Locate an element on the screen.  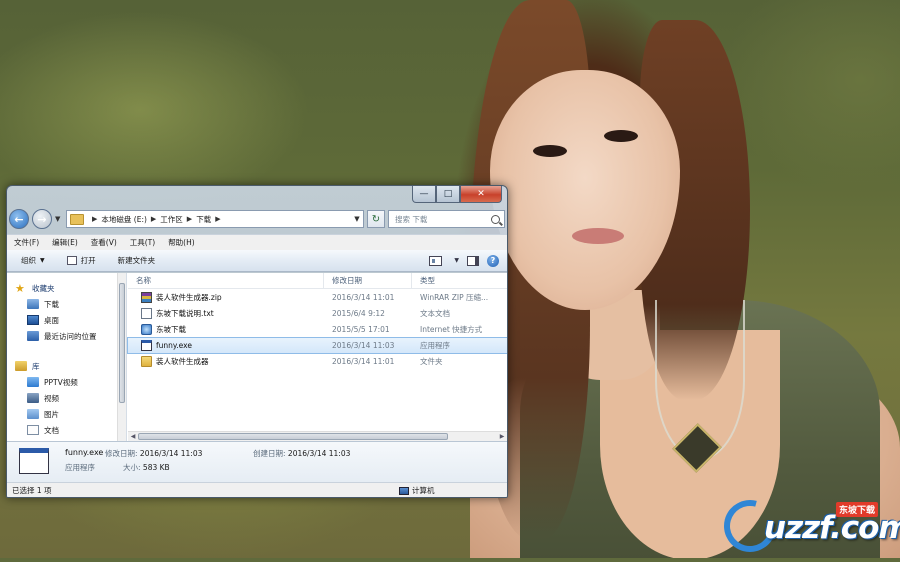
details-file-name: funny.exe is located at coordinates (84, 452).